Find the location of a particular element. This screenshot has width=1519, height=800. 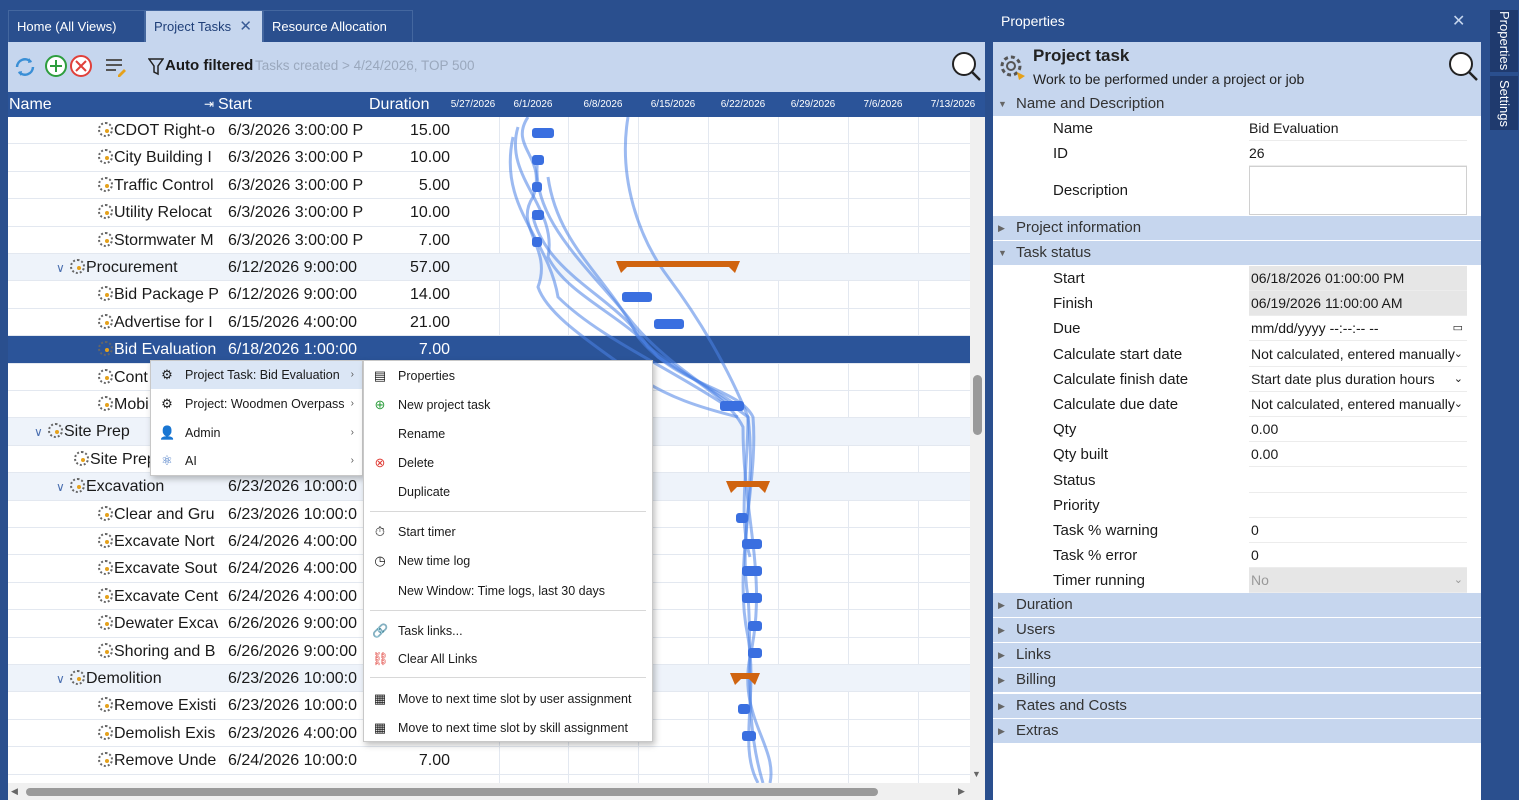

prop-due-value: mm/dd/yyyy --:--:-- -- ▭ is located at coordinates (1358, 329).